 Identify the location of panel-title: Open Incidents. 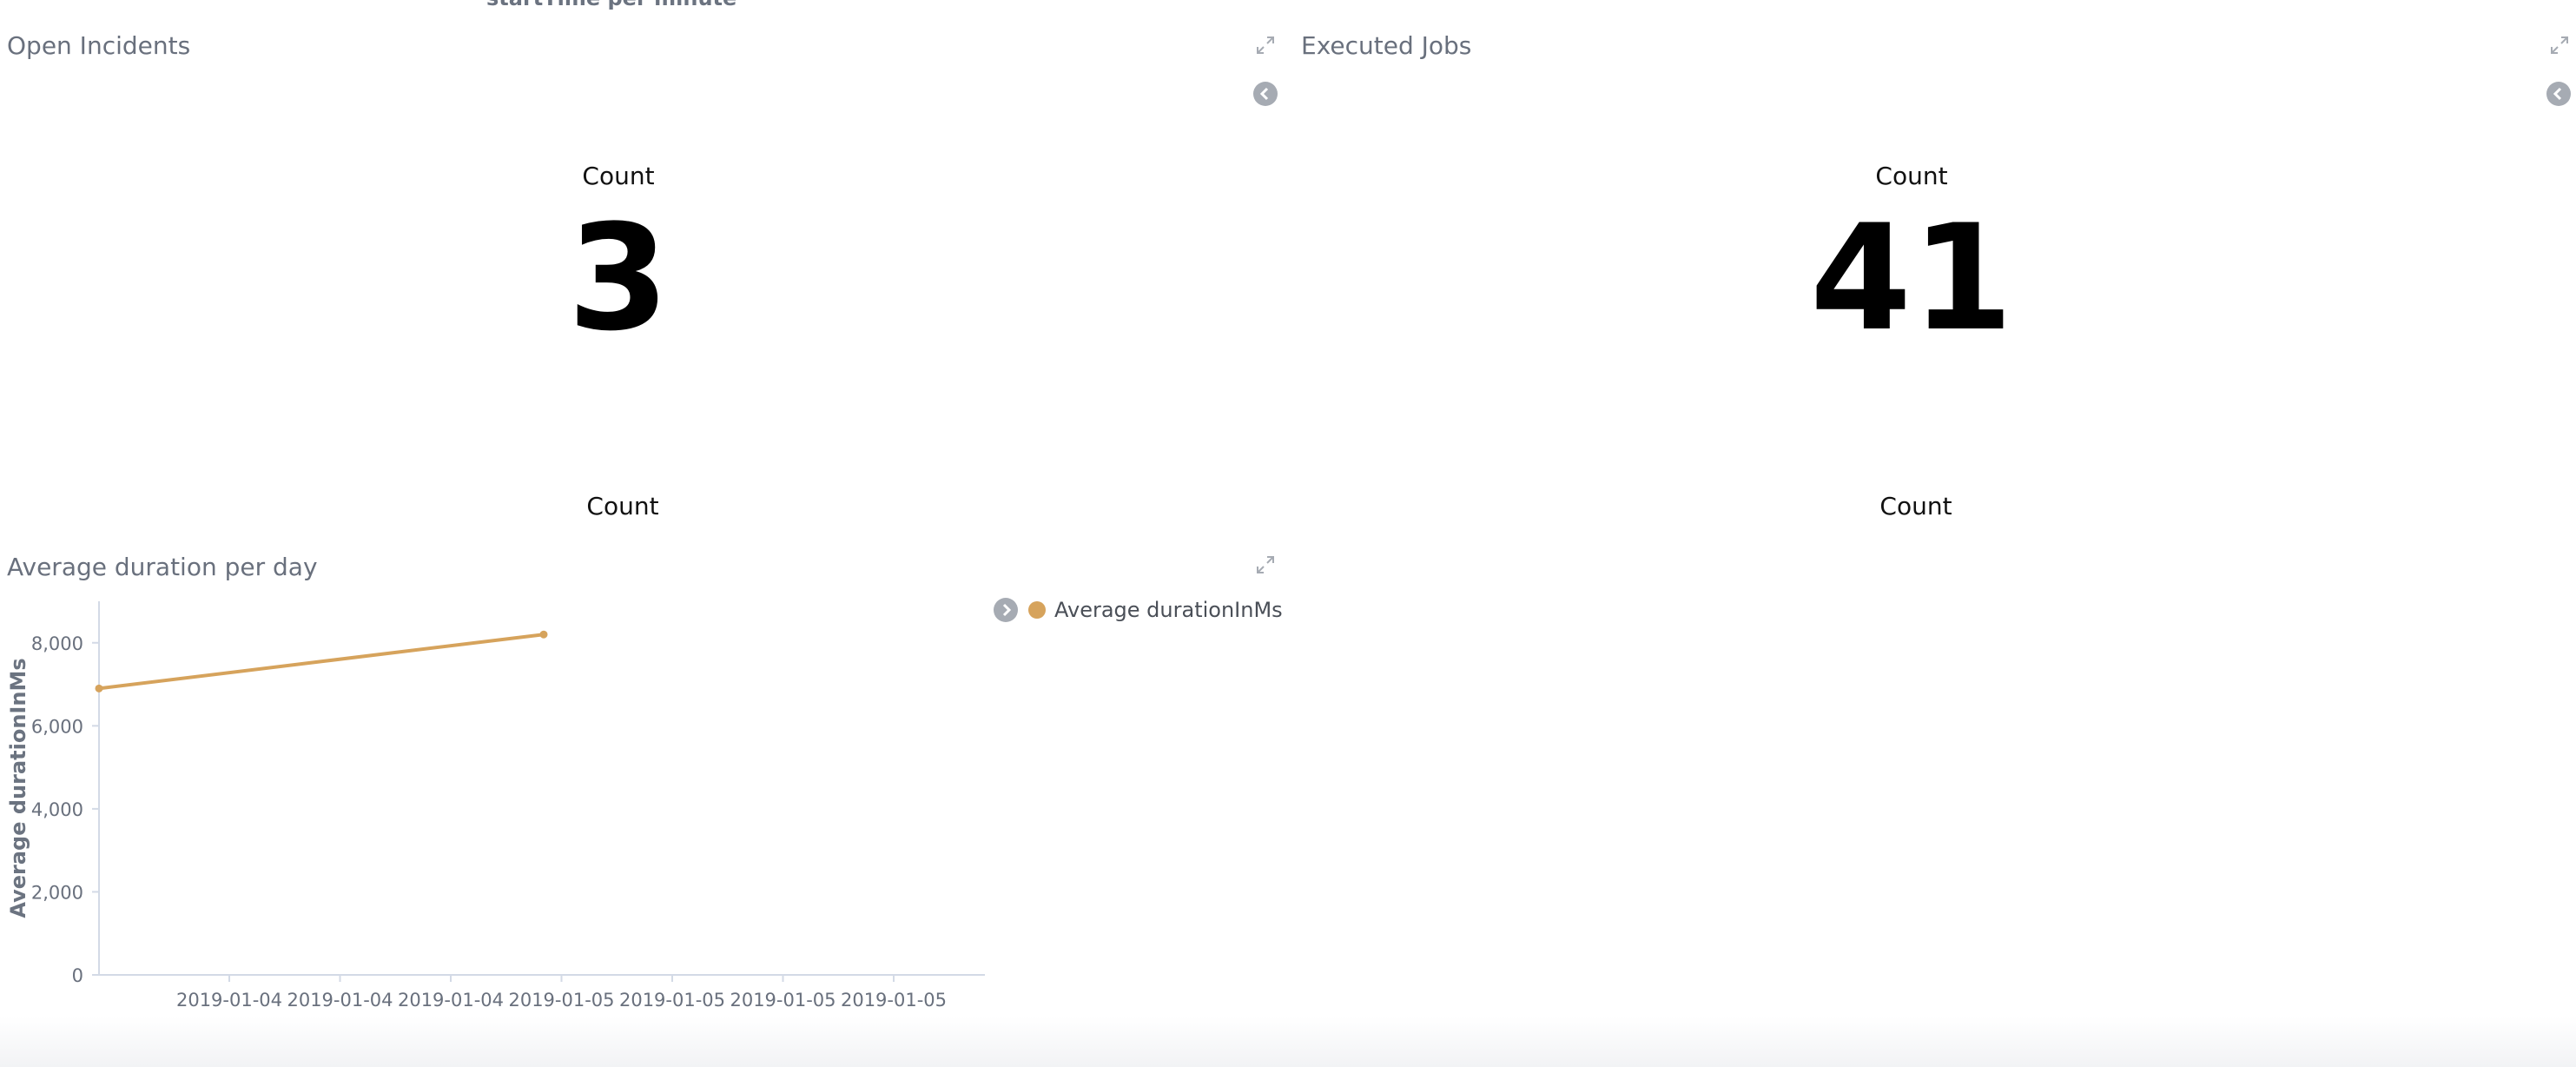
(99, 45).